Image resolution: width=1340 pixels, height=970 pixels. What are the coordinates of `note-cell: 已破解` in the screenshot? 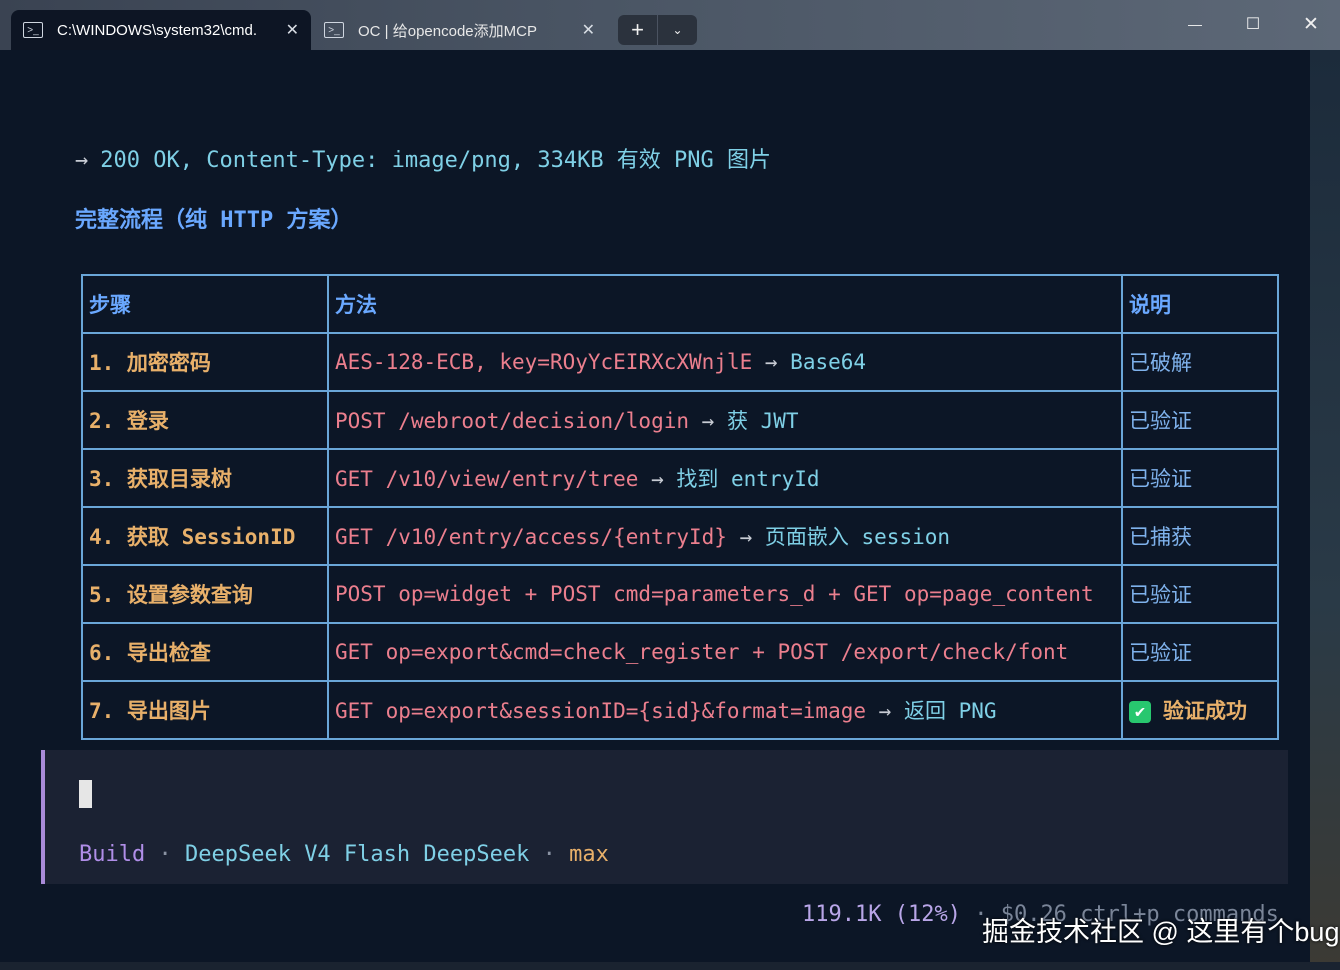 It's located at (1200, 362).